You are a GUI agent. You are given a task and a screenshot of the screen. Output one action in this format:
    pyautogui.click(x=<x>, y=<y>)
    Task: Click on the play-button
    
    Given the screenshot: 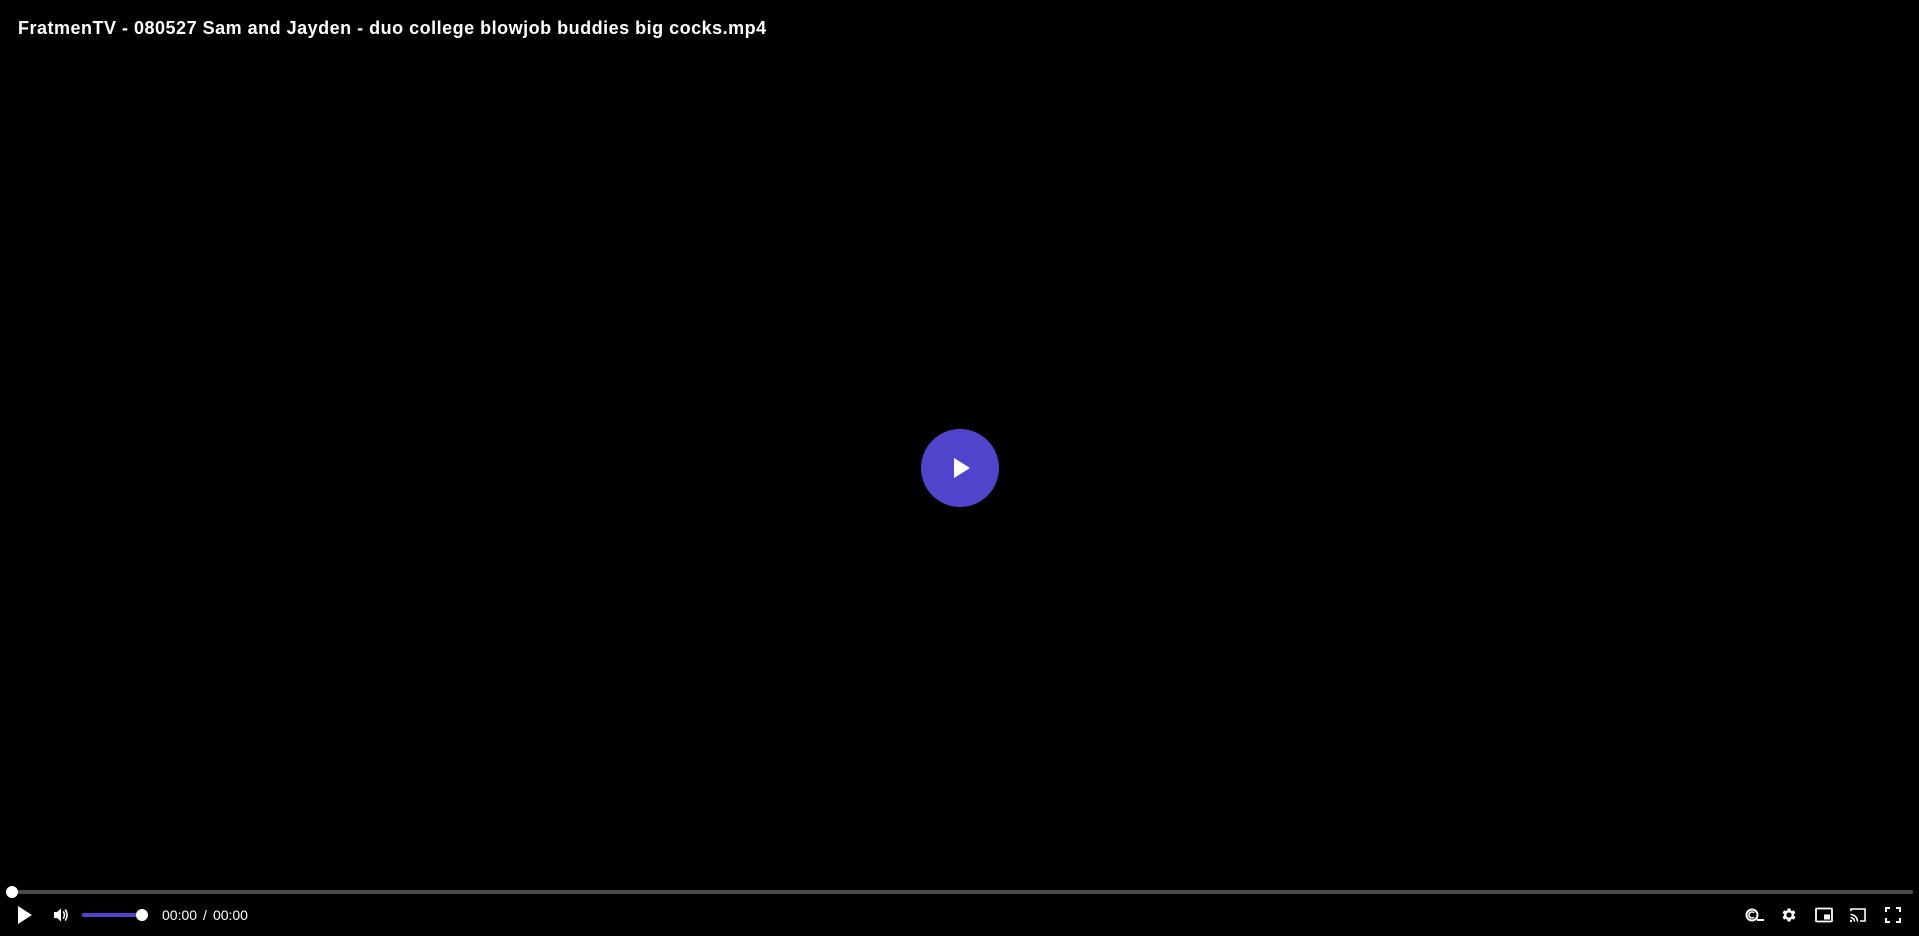 What is the action you would take?
    pyautogui.click(x=25, y=915)
    